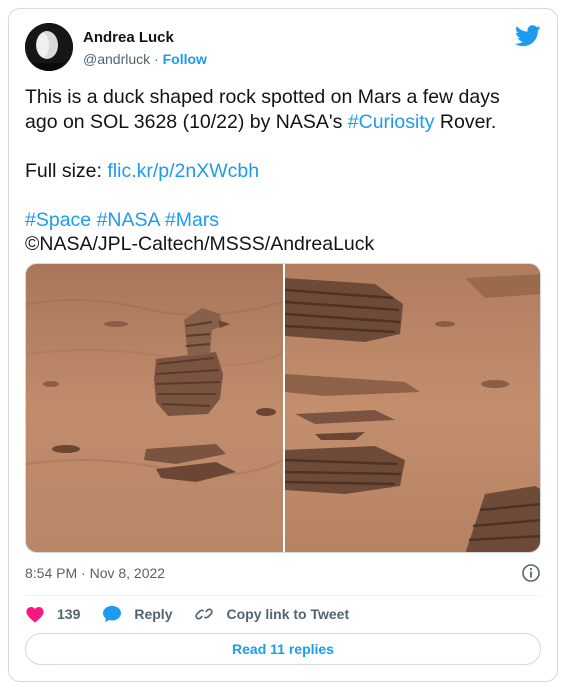 This screenshot has height=690, width=566. I want to click on like-button: 139, so click(52, 614).